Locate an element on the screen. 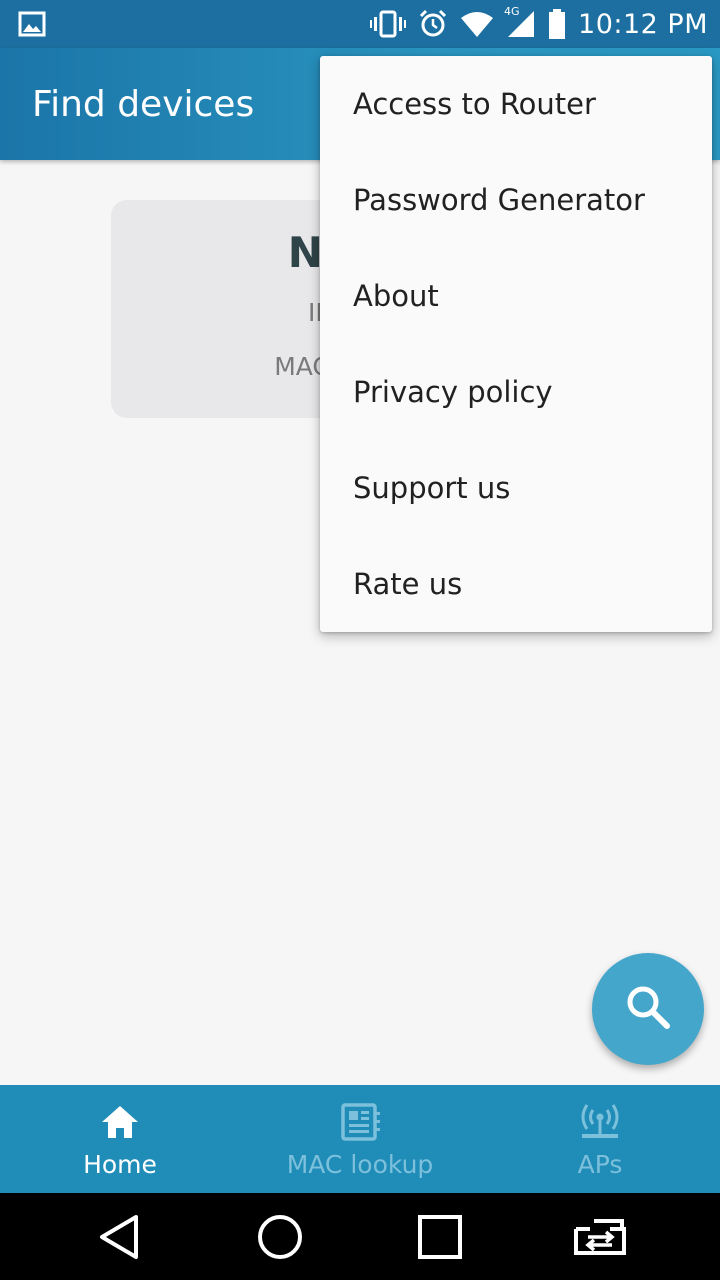  search-fab-button is located at coordinates (648, 1009).